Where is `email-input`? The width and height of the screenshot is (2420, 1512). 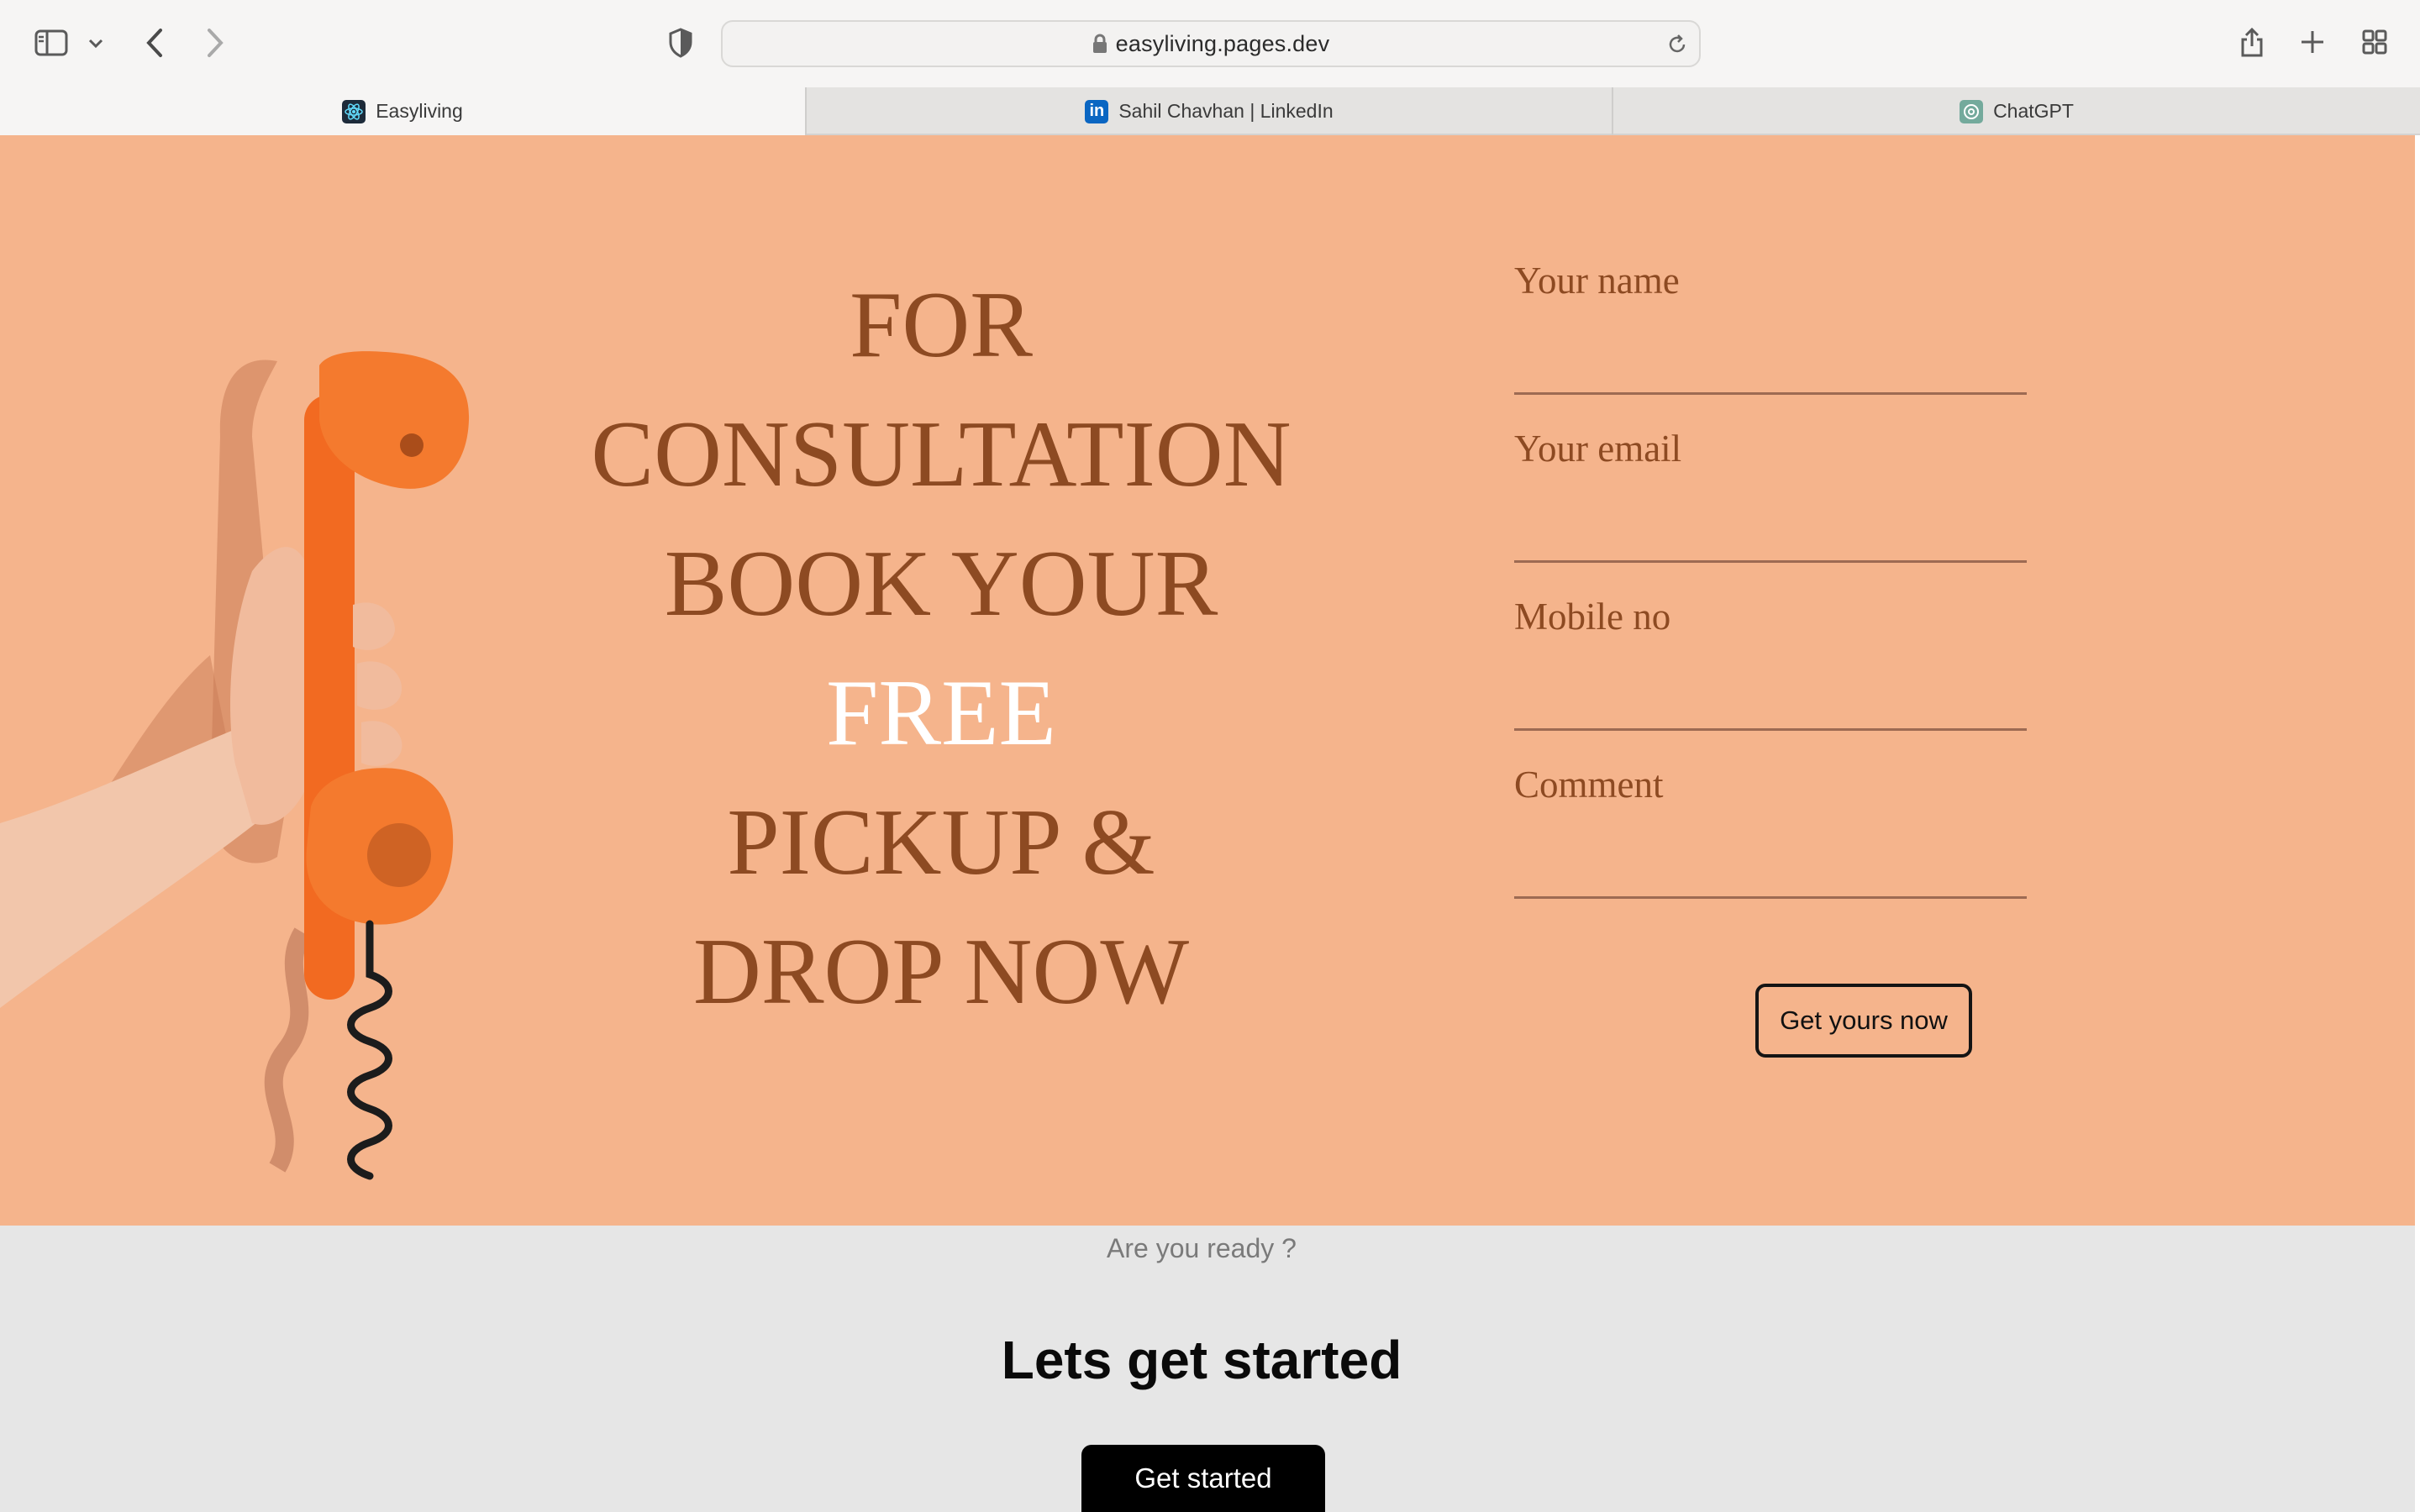 email-input is located at coordinates (1770, 516).